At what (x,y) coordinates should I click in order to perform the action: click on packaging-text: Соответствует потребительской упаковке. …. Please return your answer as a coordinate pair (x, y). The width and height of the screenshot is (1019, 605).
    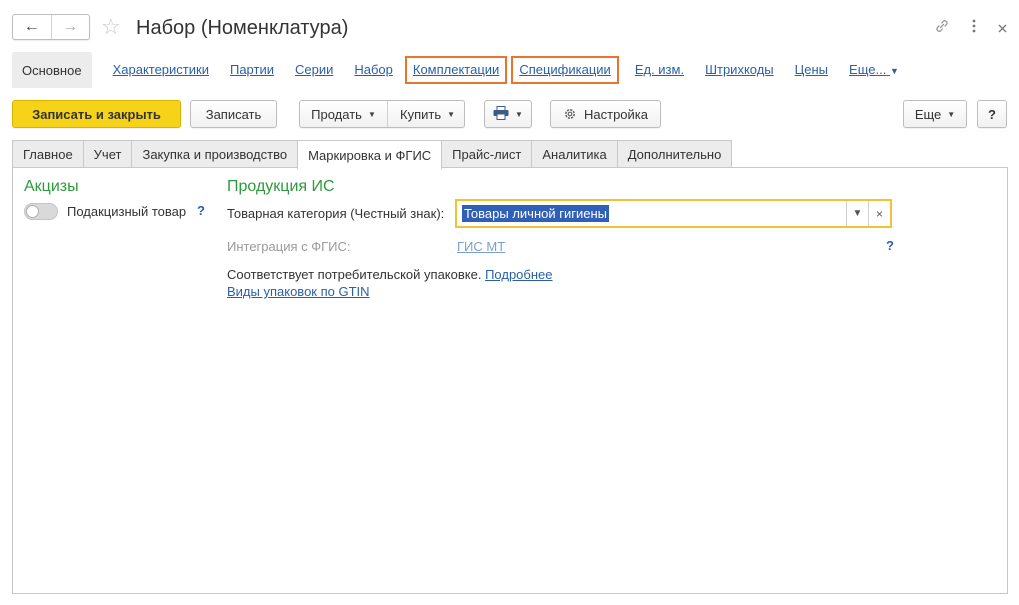
    Looking at the image, I should click on (390, 274).